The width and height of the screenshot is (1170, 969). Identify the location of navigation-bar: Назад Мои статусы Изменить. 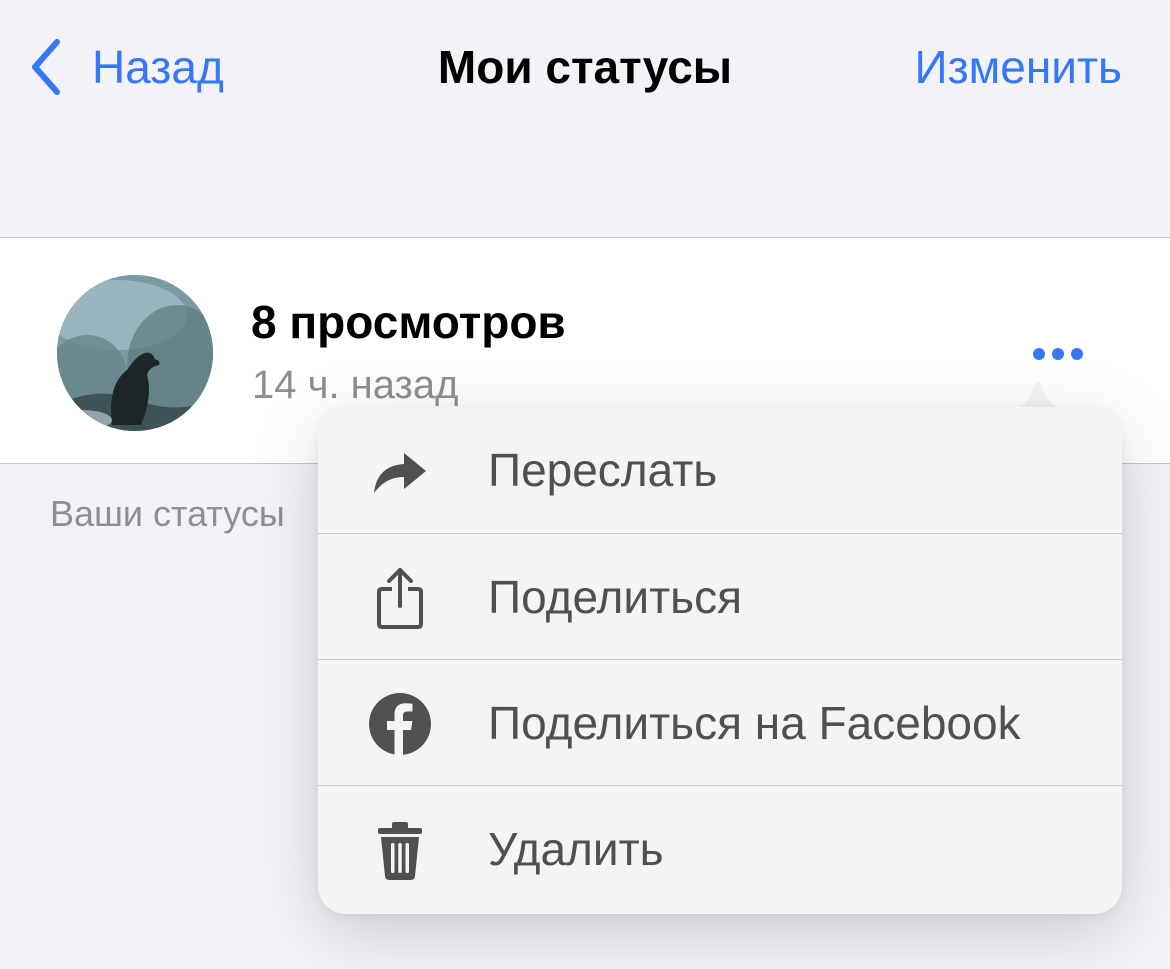
(585, 67).